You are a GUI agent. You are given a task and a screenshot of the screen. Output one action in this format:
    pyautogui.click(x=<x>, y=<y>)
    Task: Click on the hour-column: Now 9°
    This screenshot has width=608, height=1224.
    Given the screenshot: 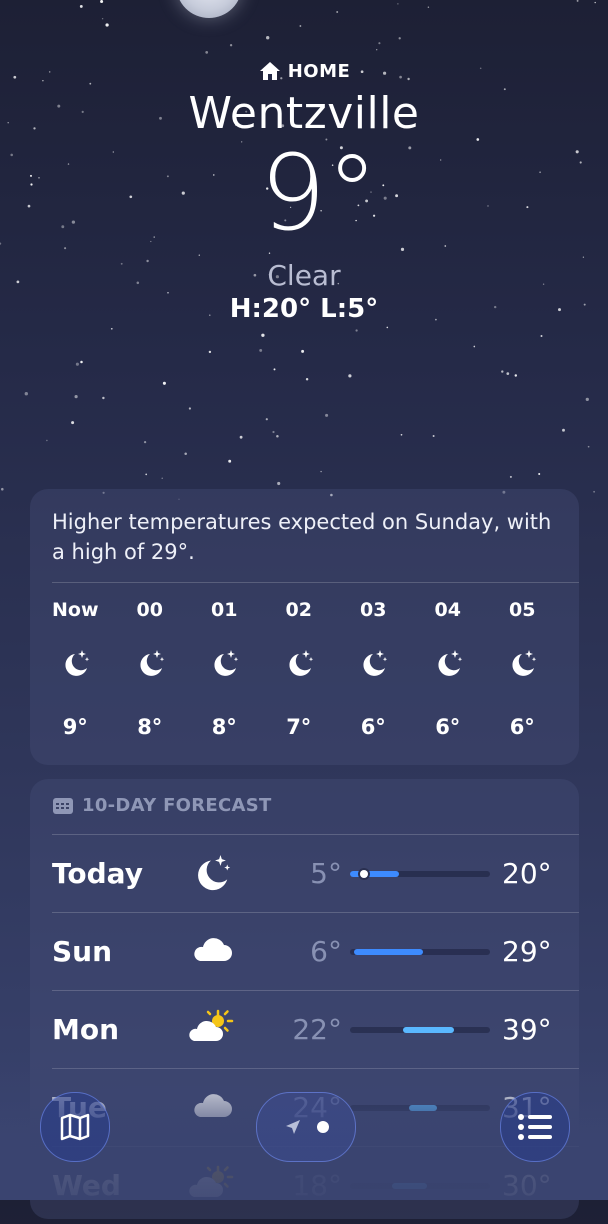 What is the action you would take?
    pyautogui.click(x=75, y=669)
    